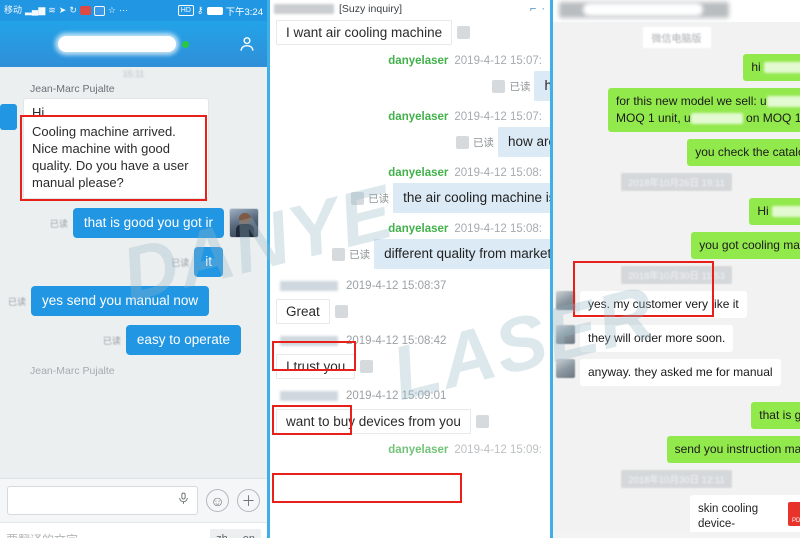  I want to click on message-timestamp-row: 2019-4-12 15:08:42, so click(410, 341).